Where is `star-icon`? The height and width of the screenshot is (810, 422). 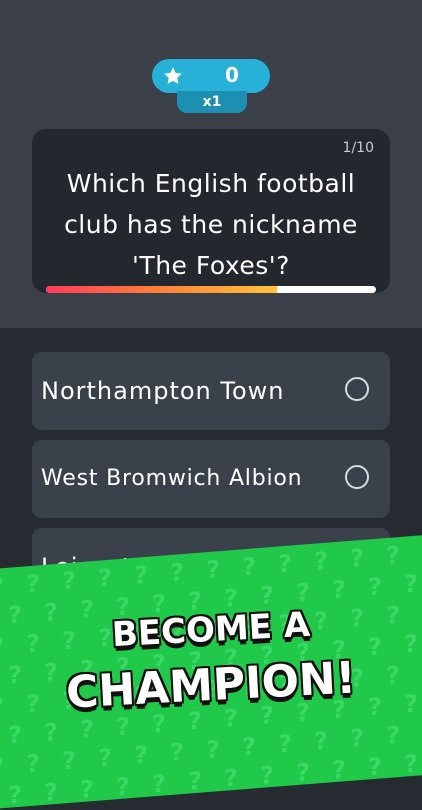
star-icon is located at coordinates (173, 75).